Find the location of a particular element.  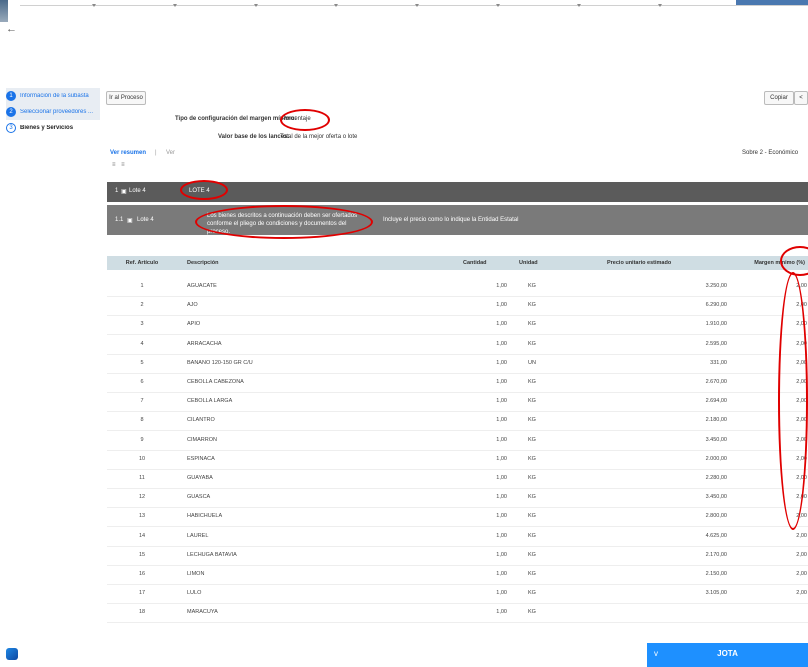

step-number: 2 is located at coordinates (11, 112).